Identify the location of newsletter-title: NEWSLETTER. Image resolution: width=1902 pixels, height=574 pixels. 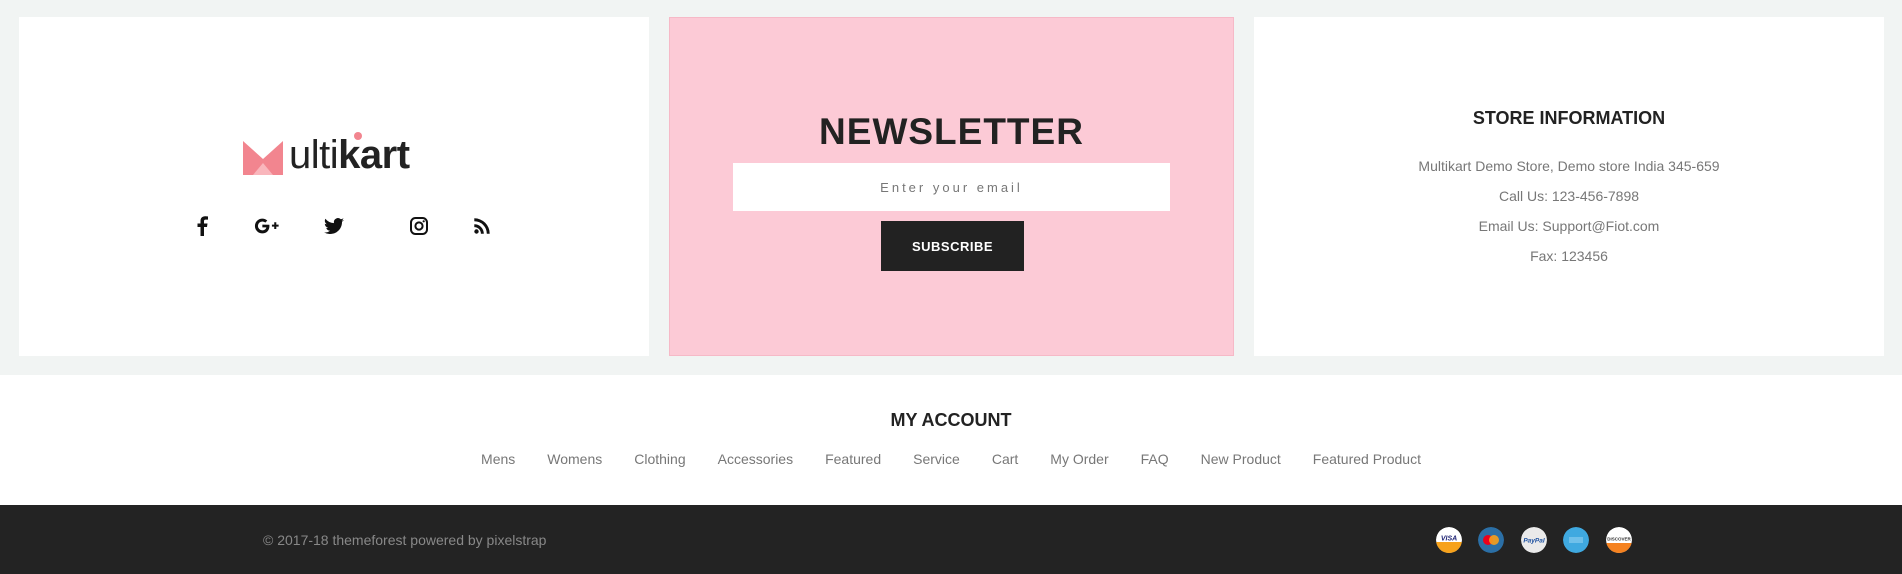
(951, 131).